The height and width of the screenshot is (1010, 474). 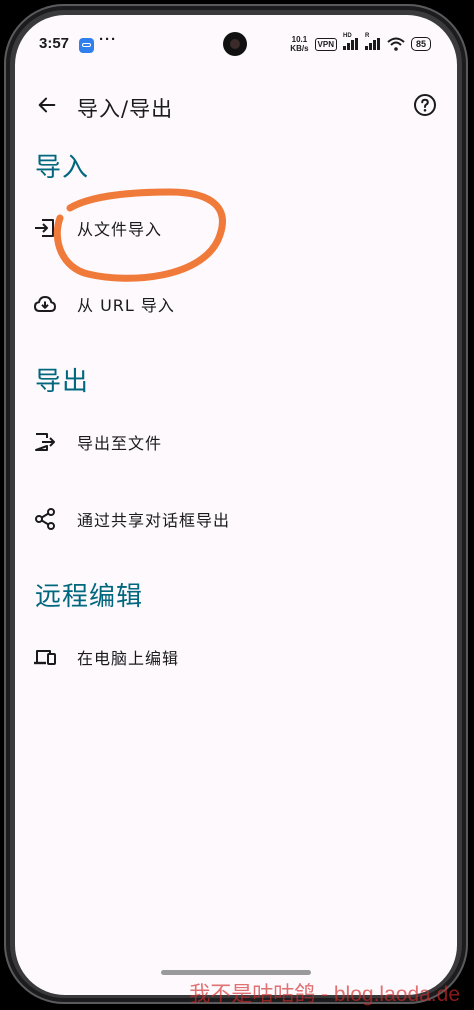 I want to click on vpn-badge: VPN, so click(x=325, y=44).